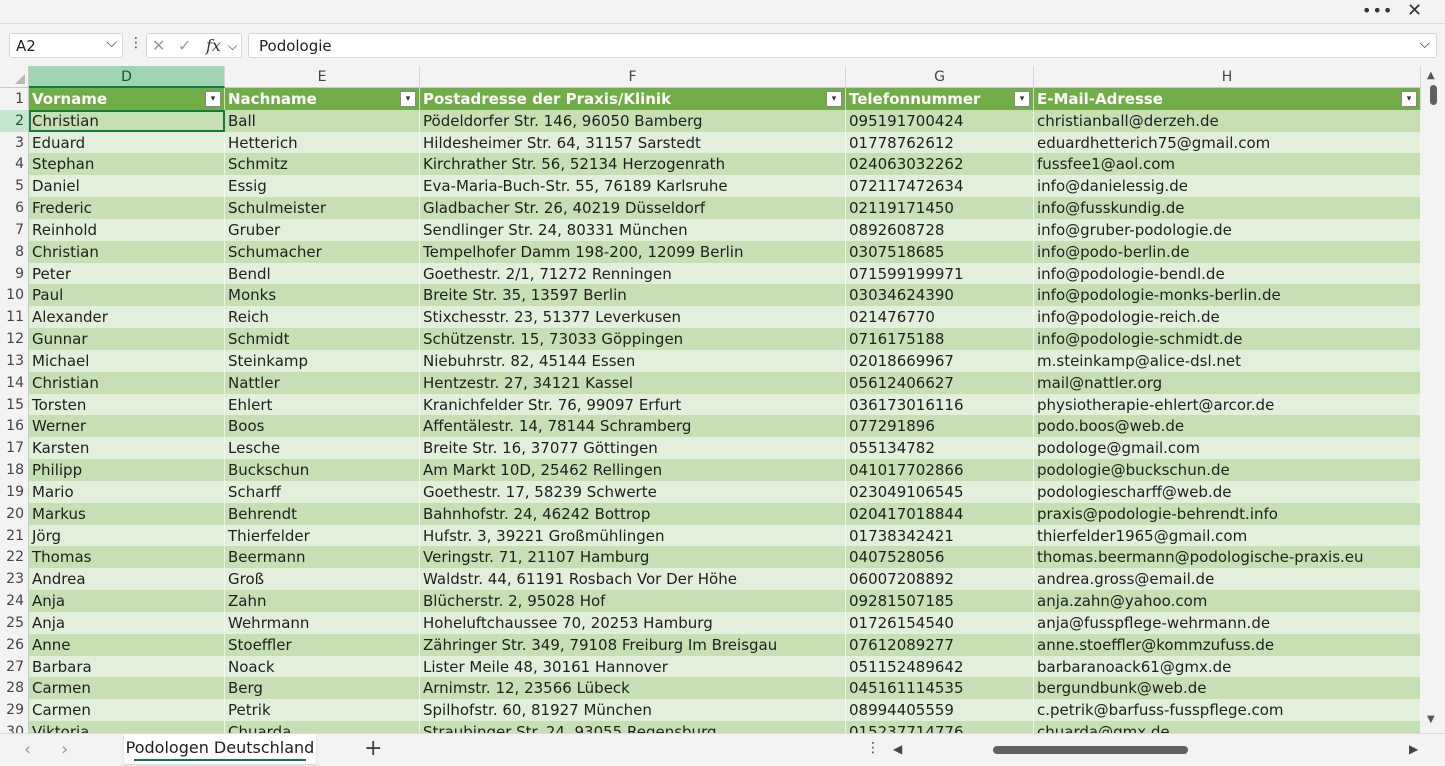  What do you see at coordinates (940, 491) in the screenshot?
I see `table-cell: 023049106545` at bounding box center [940, 491].